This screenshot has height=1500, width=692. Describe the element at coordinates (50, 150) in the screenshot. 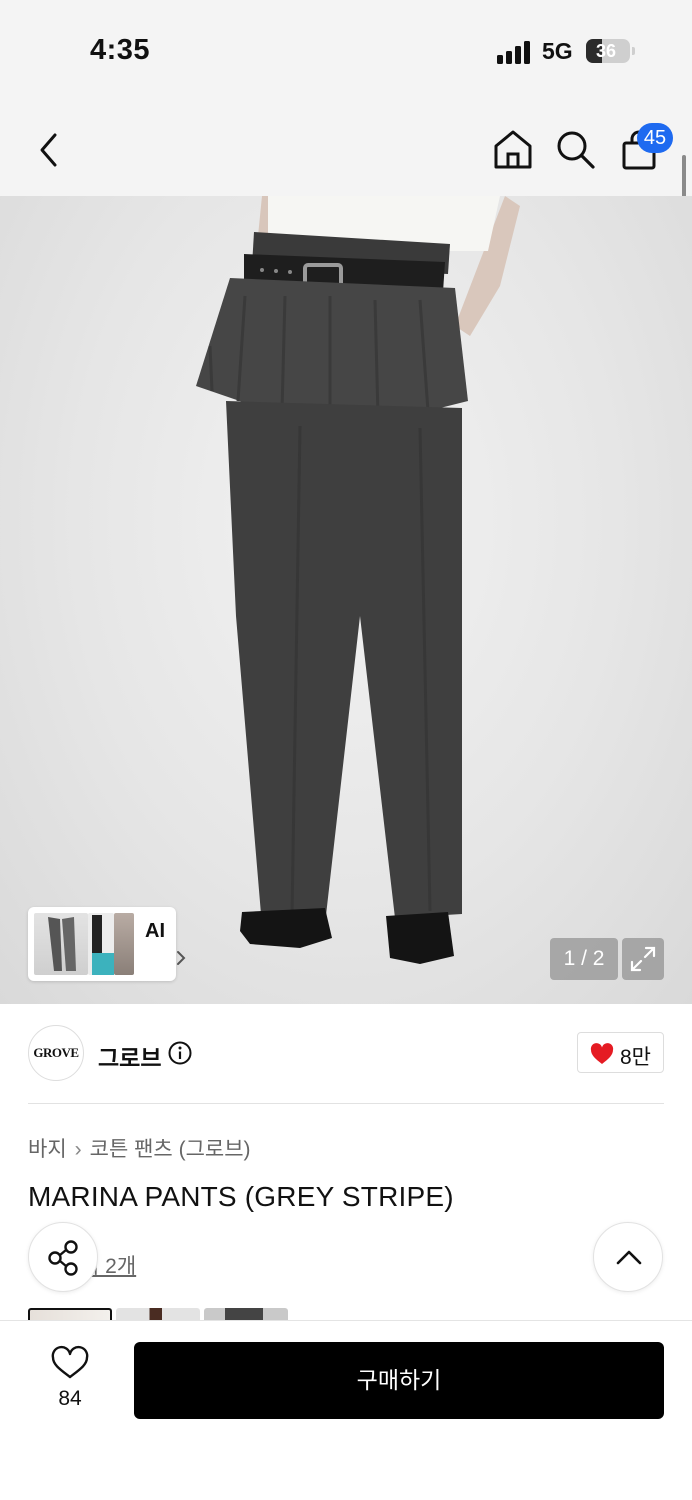

I see `chevron-left-icon` at that location.